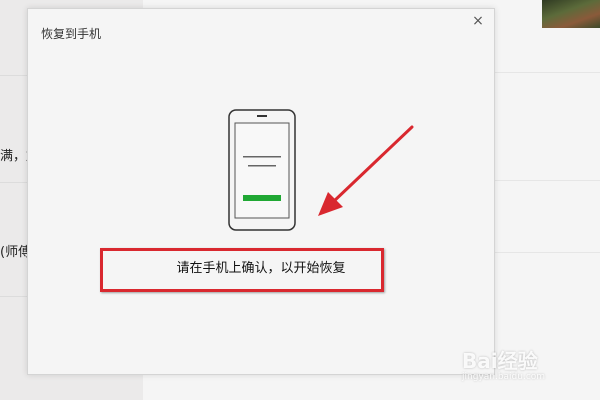  I want to click on watermark: Bai经验 jingyan.baidu.com, so click(503, 363).